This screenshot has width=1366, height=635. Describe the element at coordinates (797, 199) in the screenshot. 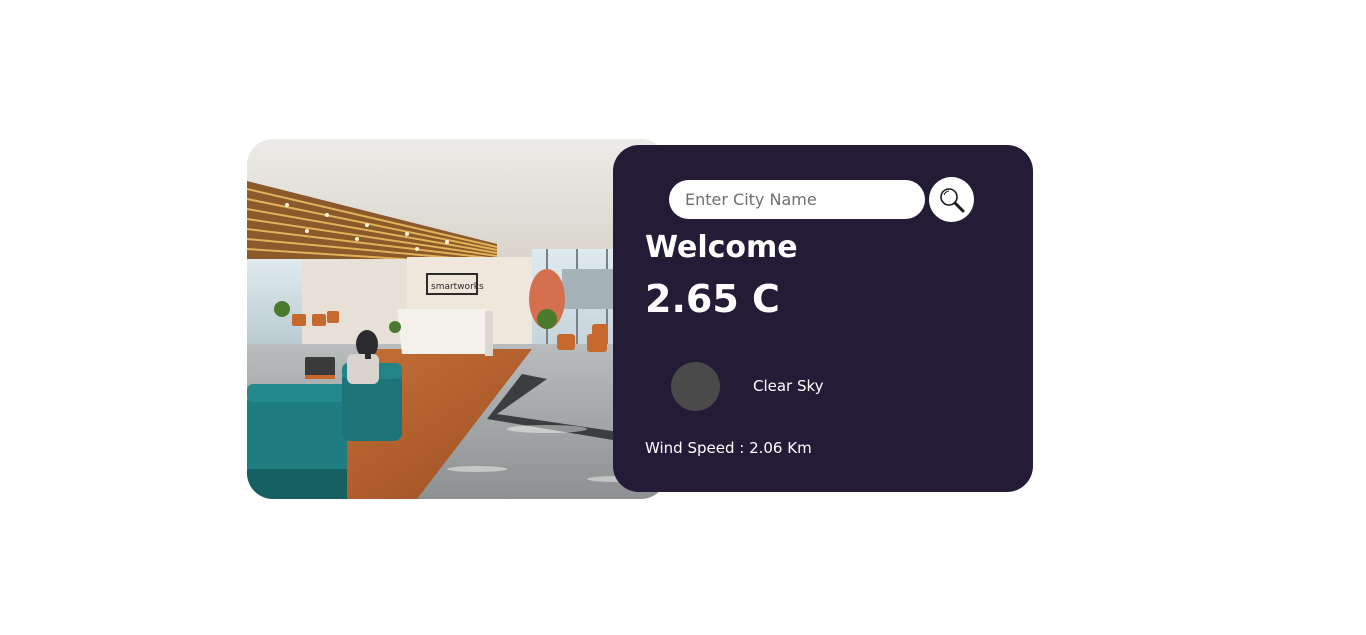

I see `city-search-input` at that location.